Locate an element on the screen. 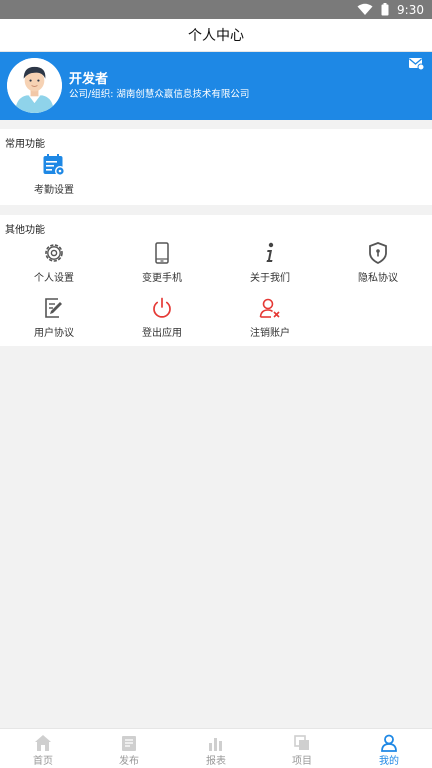 Image resolution: width=432 pixels, height=768 pixels. attendance-settings-icon is located at coordinates (54, 165).